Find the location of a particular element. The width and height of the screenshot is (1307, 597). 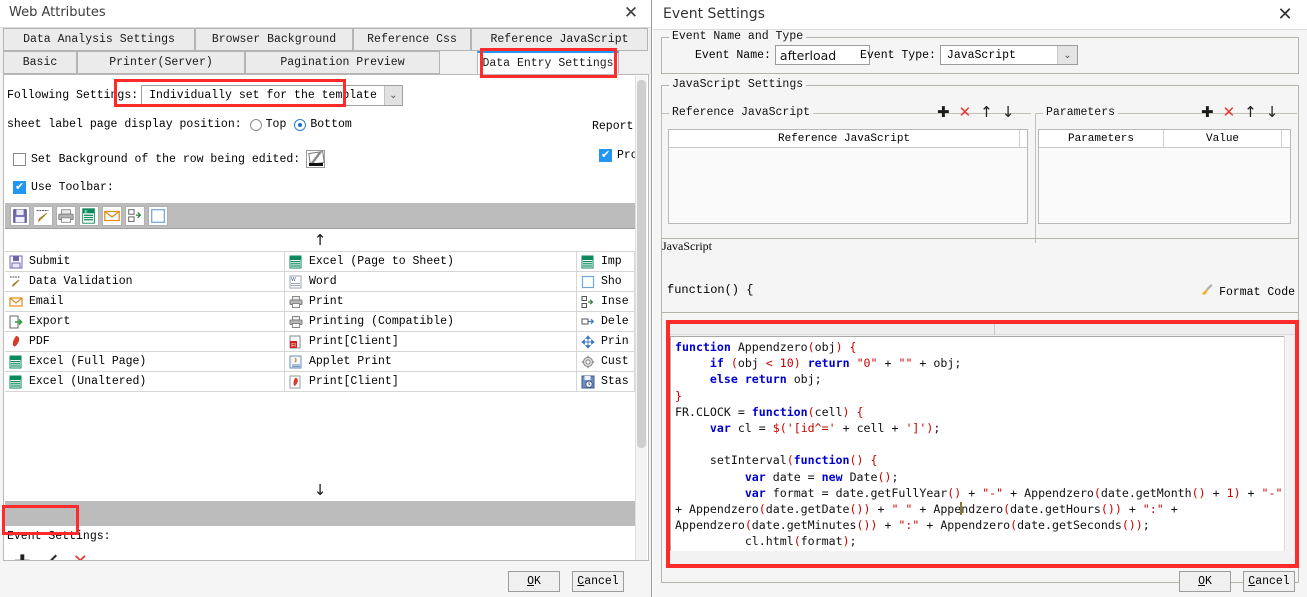

word-icon: W is located at coordinates (296, 282).